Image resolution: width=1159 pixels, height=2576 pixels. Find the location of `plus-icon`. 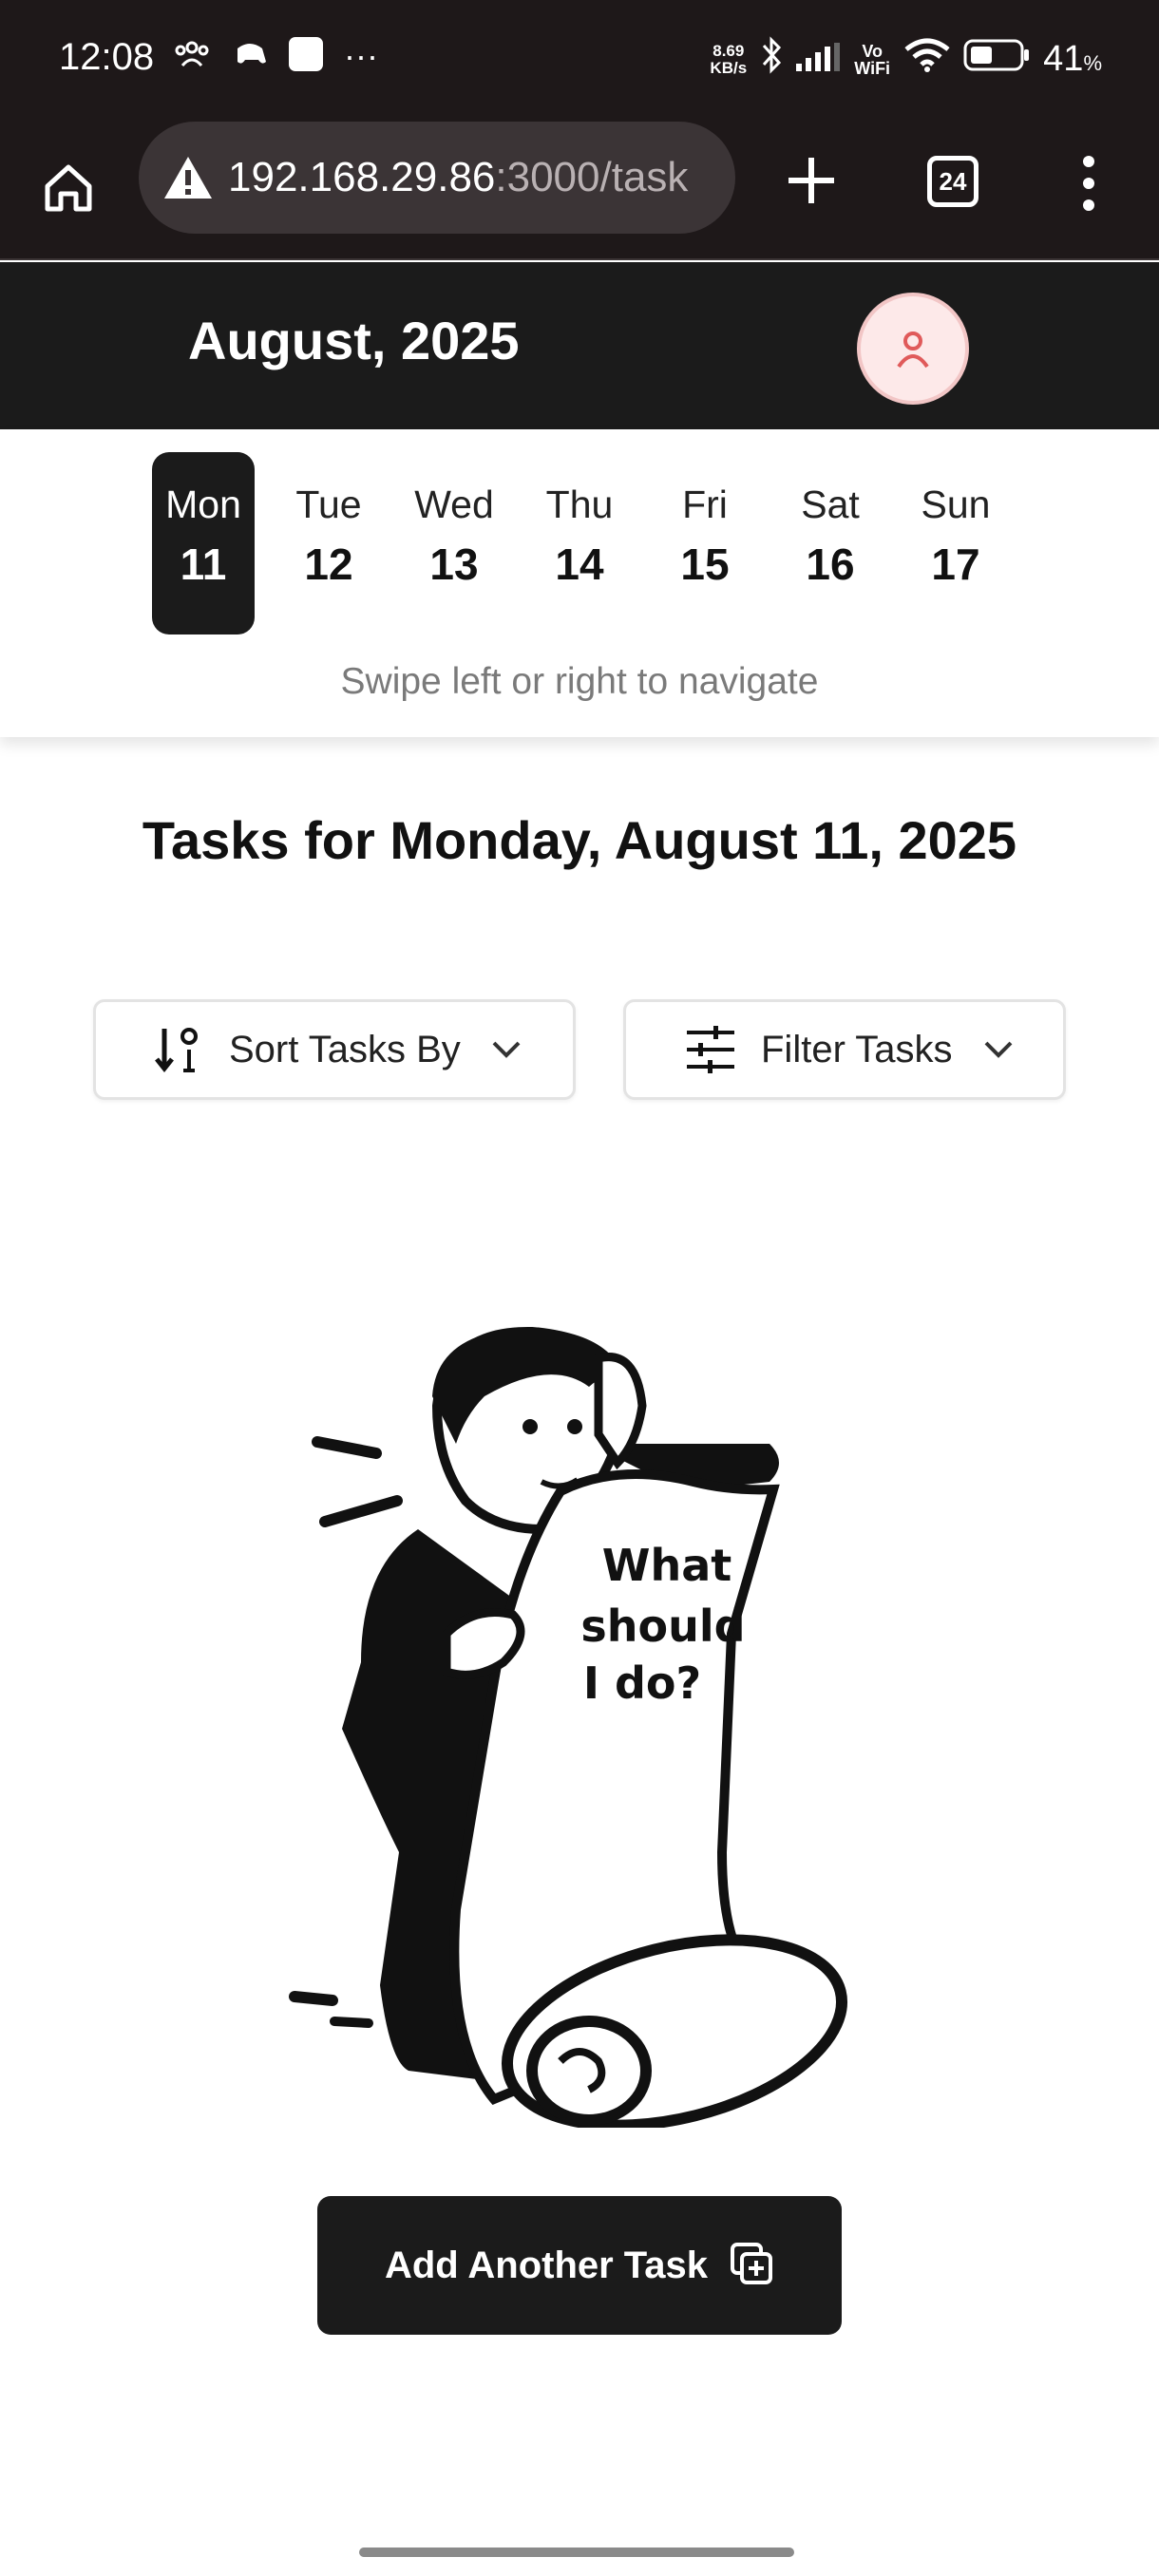

plus-icon is located at coordinates (811, 180).